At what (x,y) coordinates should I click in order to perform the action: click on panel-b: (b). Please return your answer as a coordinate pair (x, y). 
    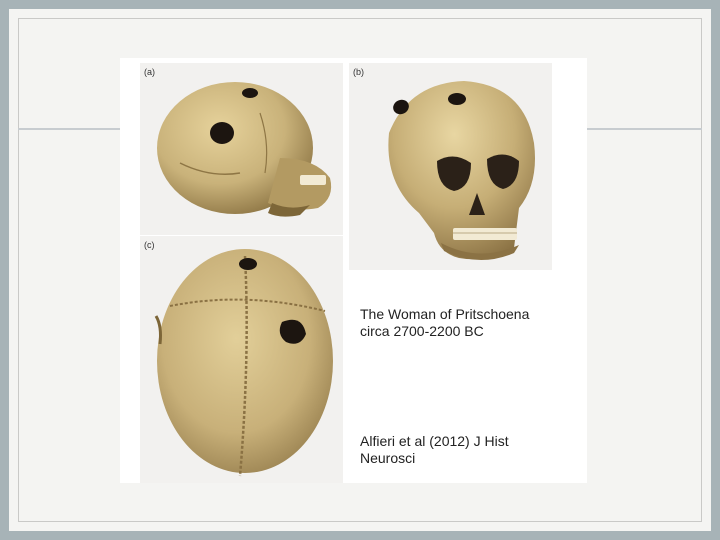
    Looking at the image, I should click on (450, 166).